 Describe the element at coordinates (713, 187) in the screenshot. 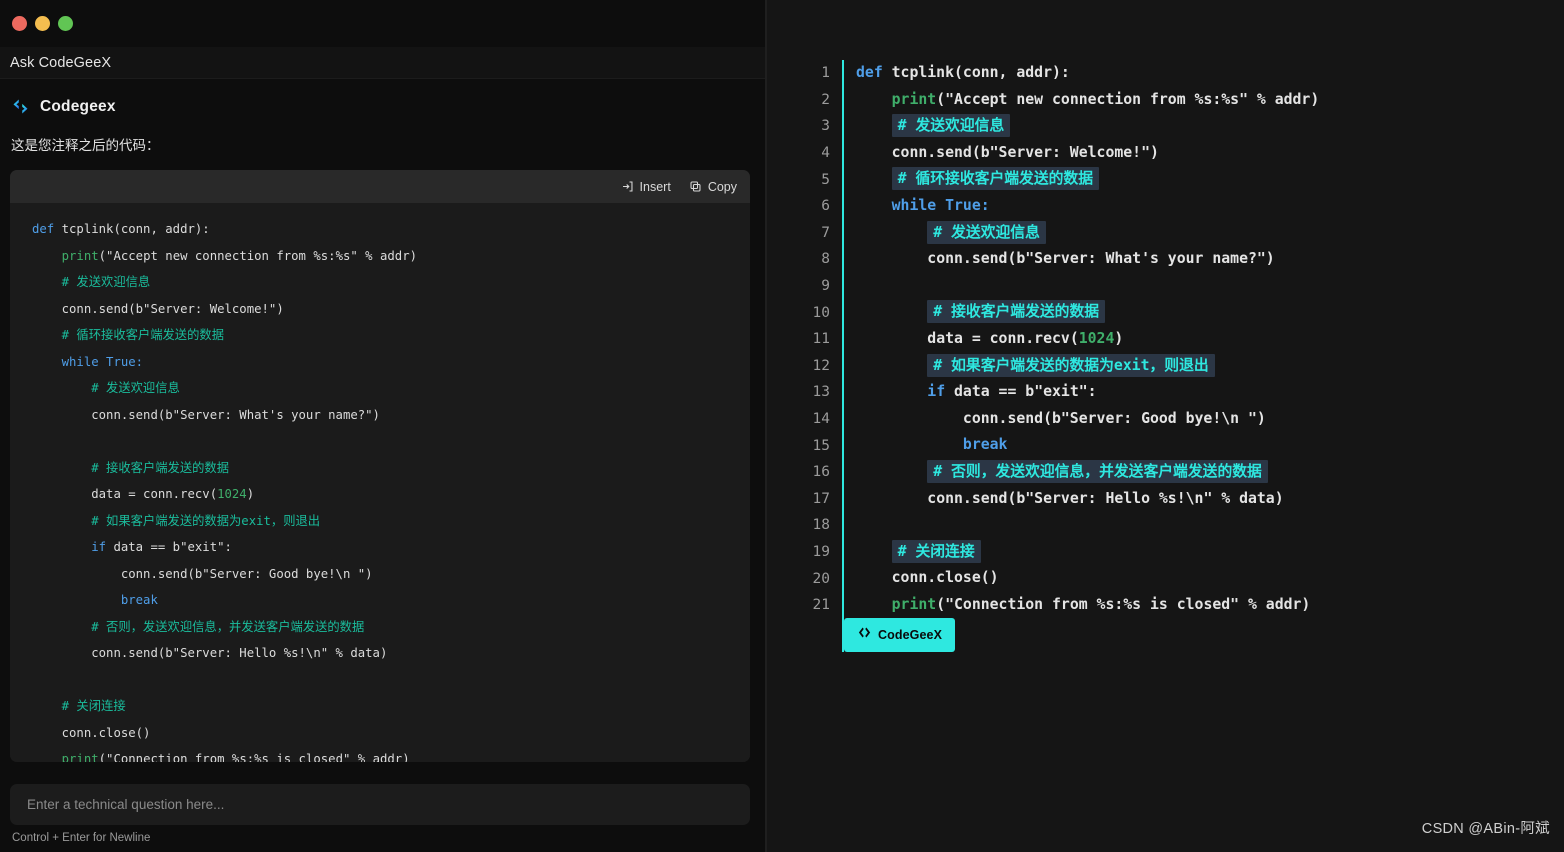

I see `copy-button: Copy` at that location.